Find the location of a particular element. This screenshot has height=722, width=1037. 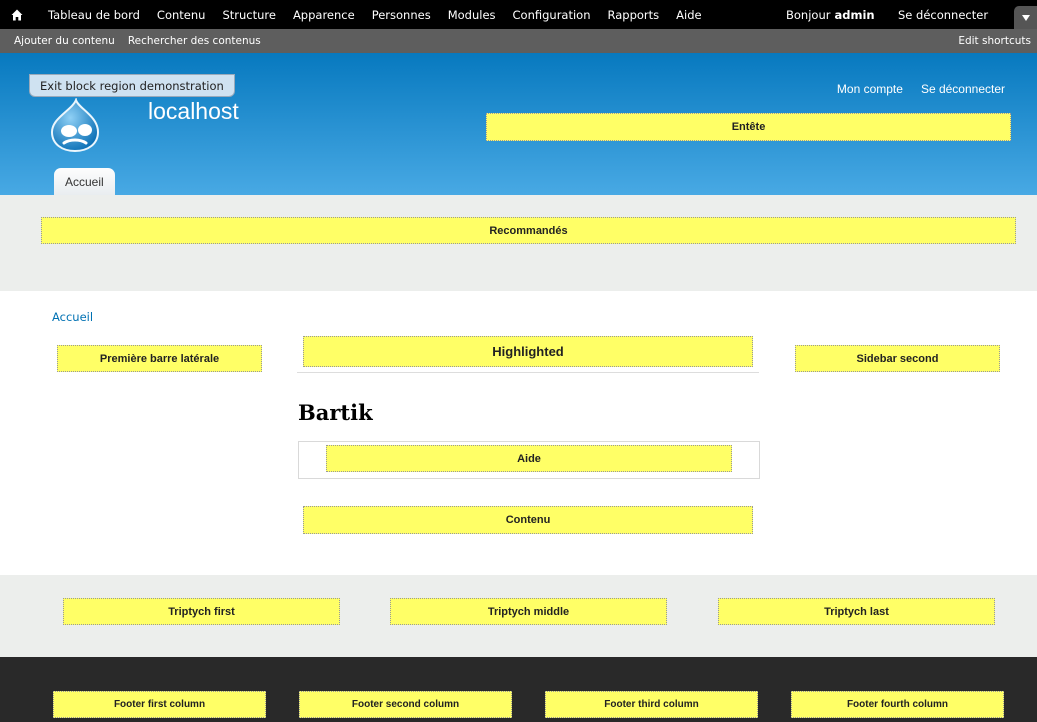

toolbar-item-dashboard: Tableau de bord is located at coordinates (94, 15).